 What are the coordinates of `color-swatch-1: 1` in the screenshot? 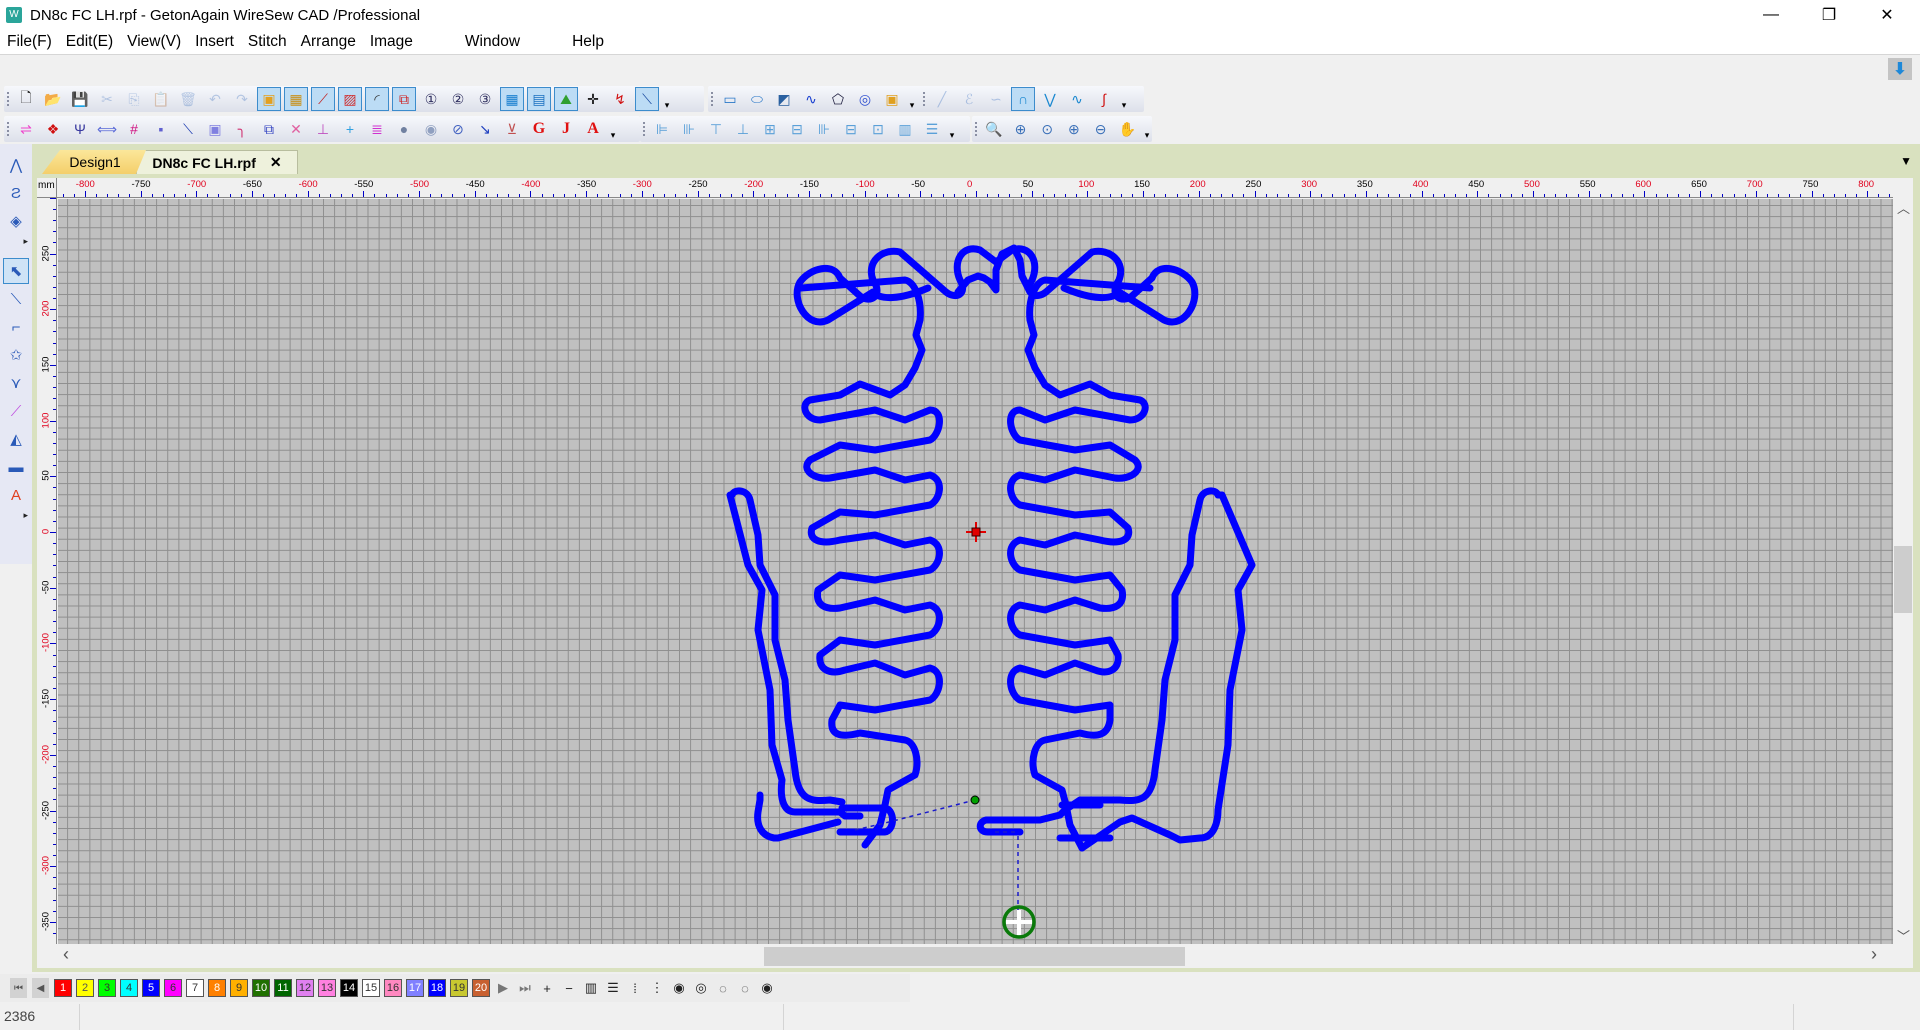 It's located at (63, 988).